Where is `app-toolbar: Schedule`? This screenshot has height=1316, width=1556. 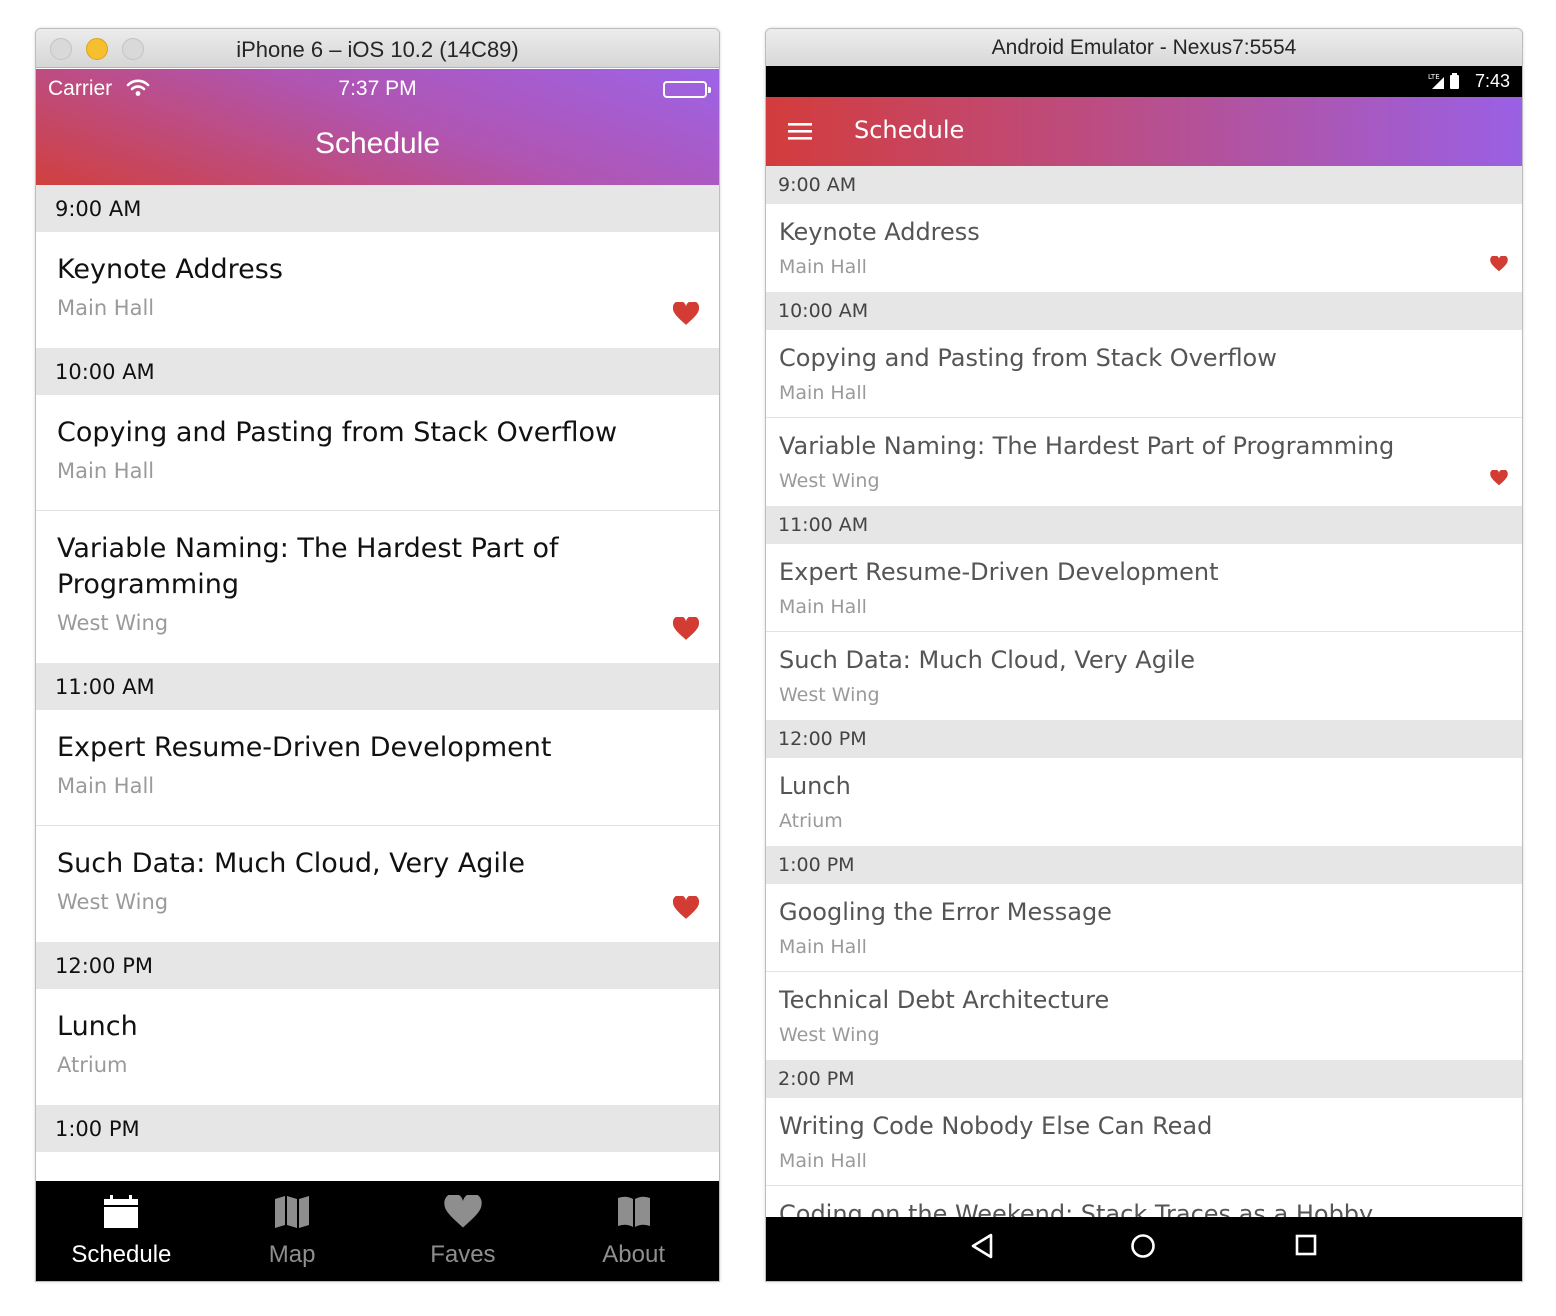 app-toolbar: Schedule is located at coordinates (1144, 131).